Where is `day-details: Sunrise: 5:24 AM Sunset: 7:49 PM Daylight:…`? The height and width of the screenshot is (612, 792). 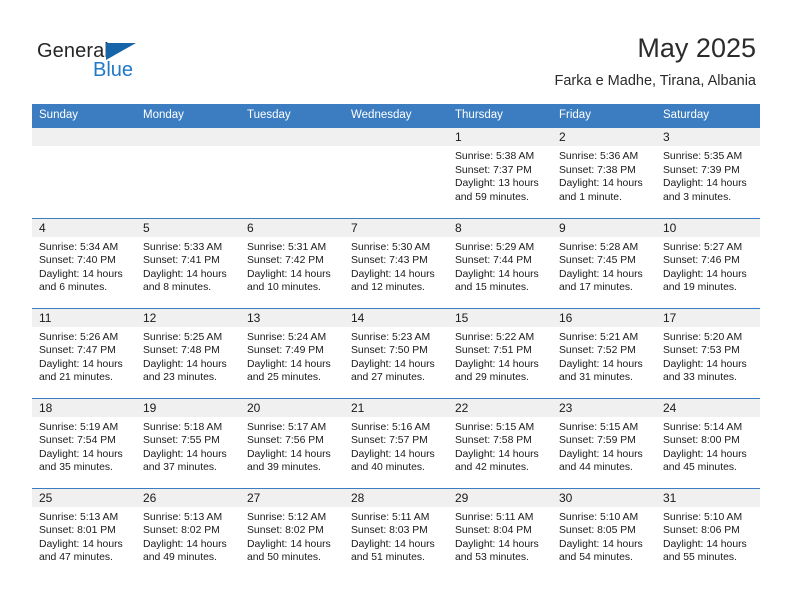 day-details: Sunrise: 5:24 AM Sunset: 7:49 PM Daylight:… is located at coordinates (292, 356).